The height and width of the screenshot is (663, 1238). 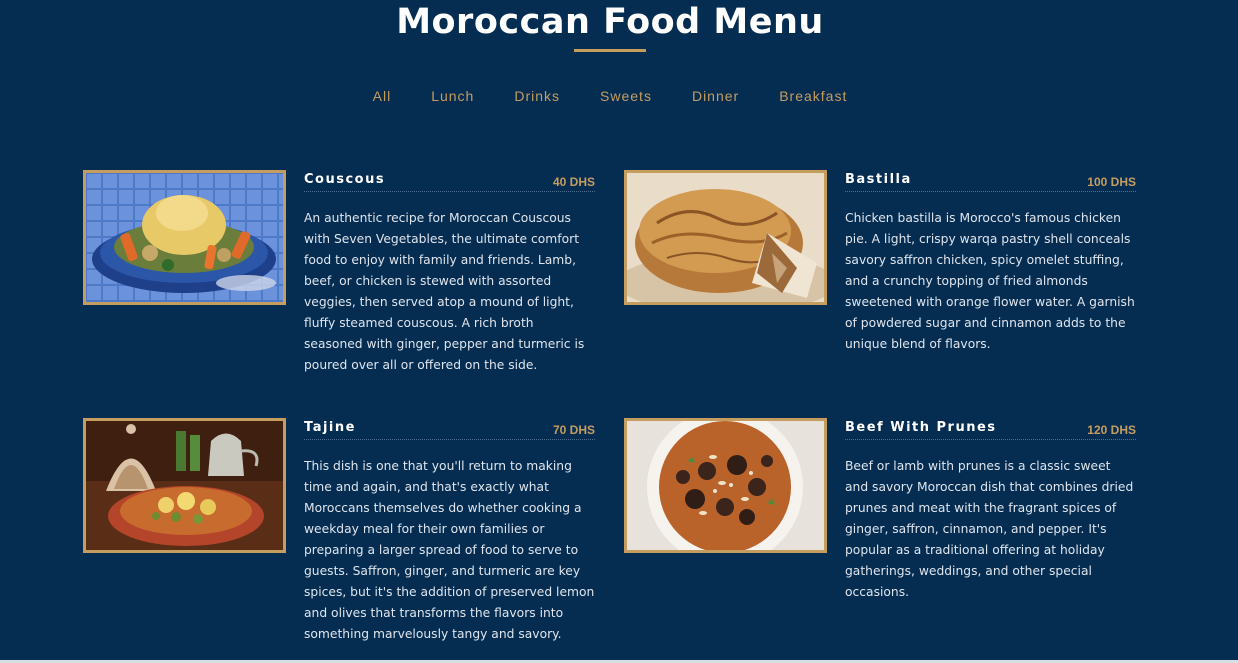 What do you see at coordinates (1111, 182) in the screenshot?
I see `item-price: 100 DHS` at bounding box center [1111, 182].